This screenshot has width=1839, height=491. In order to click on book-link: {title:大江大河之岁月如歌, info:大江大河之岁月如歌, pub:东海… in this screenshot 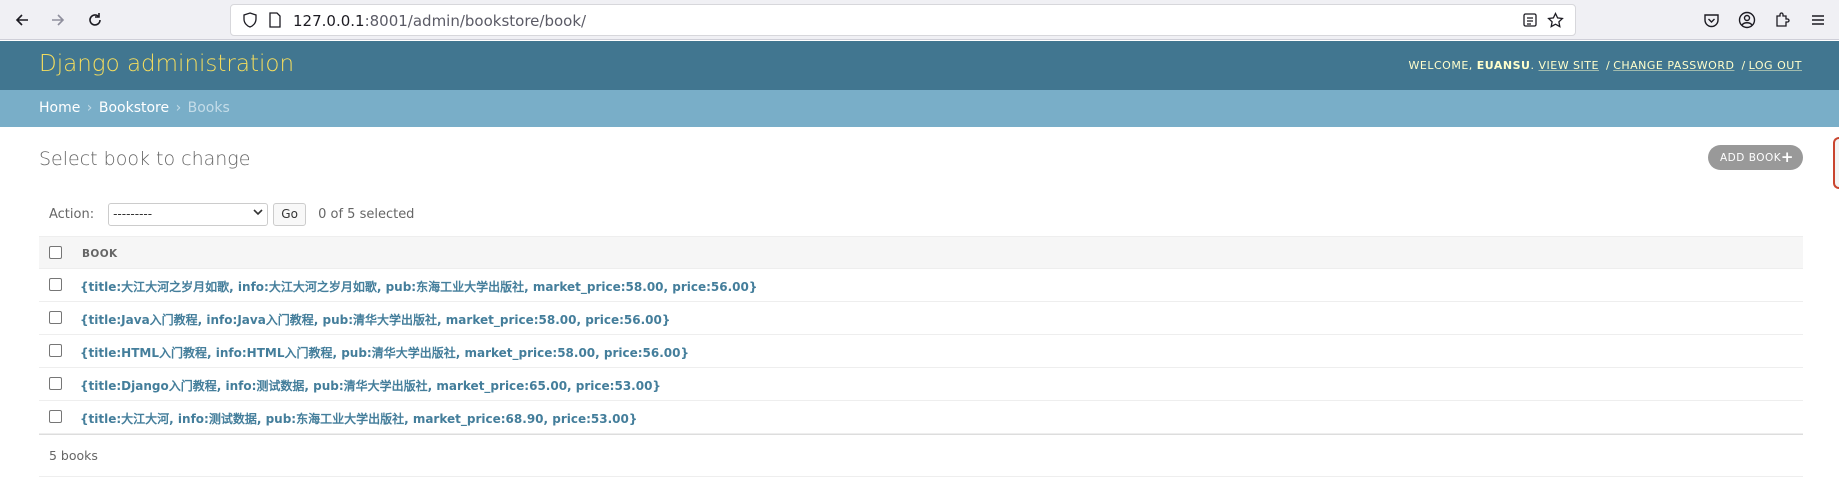, I will do `click(418, 286)`.